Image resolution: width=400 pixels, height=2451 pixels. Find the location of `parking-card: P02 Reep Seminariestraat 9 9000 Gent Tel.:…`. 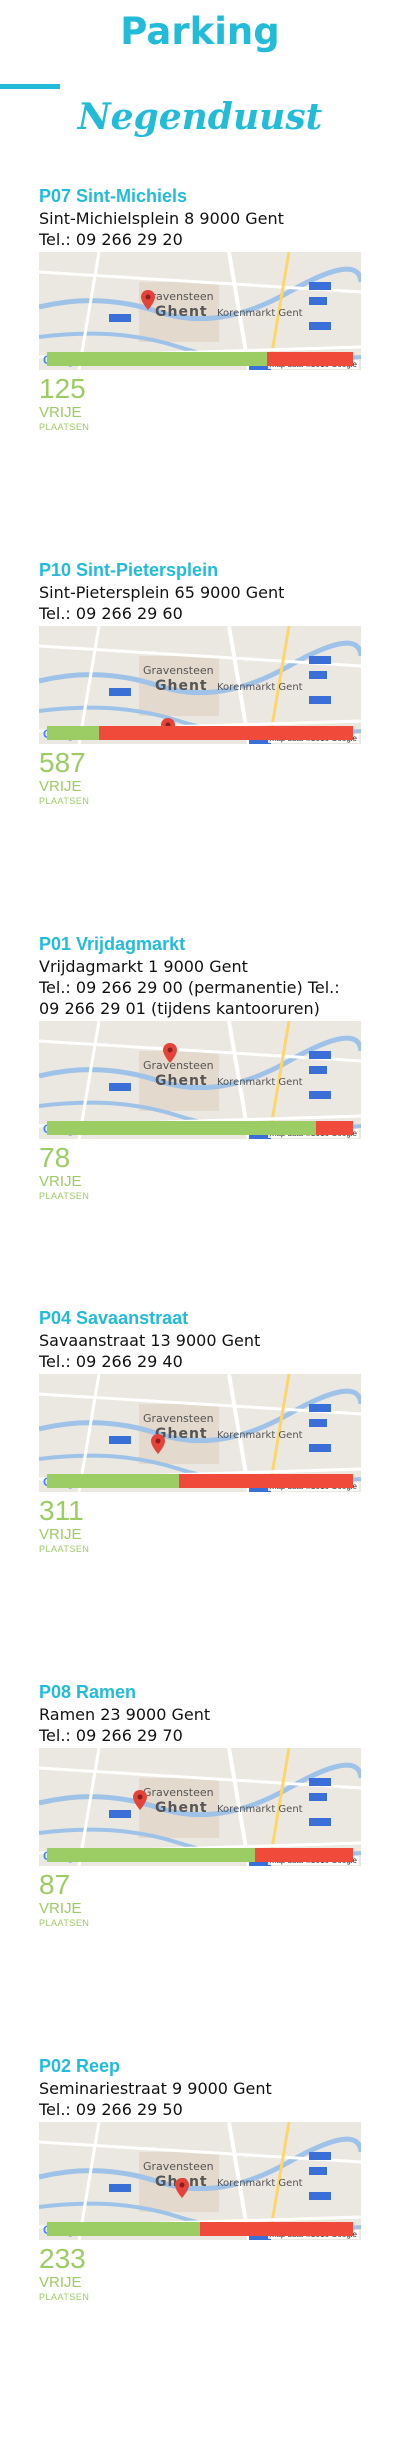

parking-card: P02 Reep Seminariestraat 9 9000 Gent Tel.:… is located at coordinates (200, 2241).